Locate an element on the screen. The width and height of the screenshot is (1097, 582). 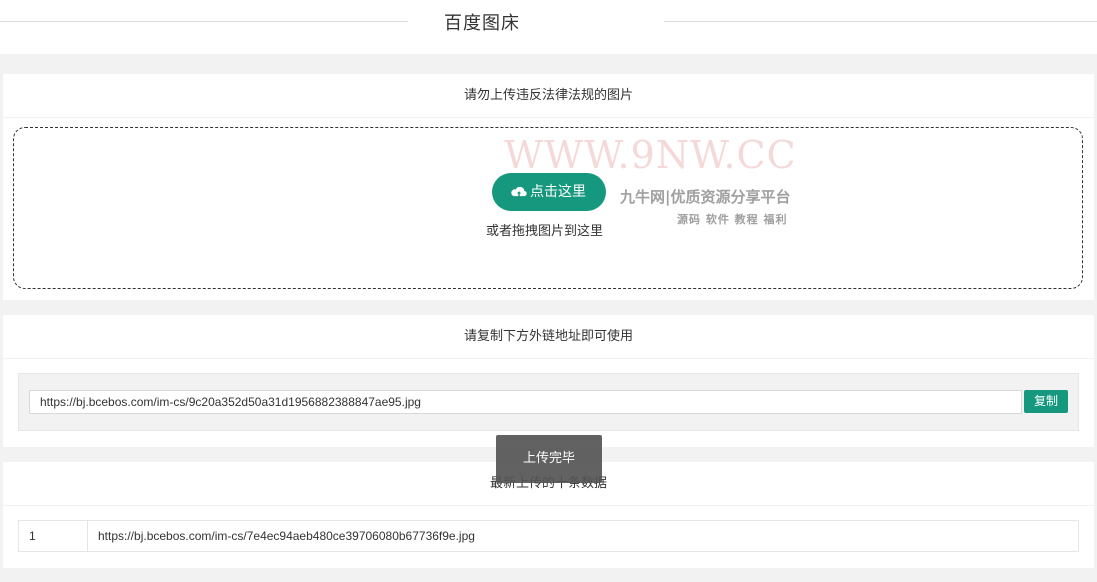
copy-button: 复制 is located at coordinates (1046, 401).